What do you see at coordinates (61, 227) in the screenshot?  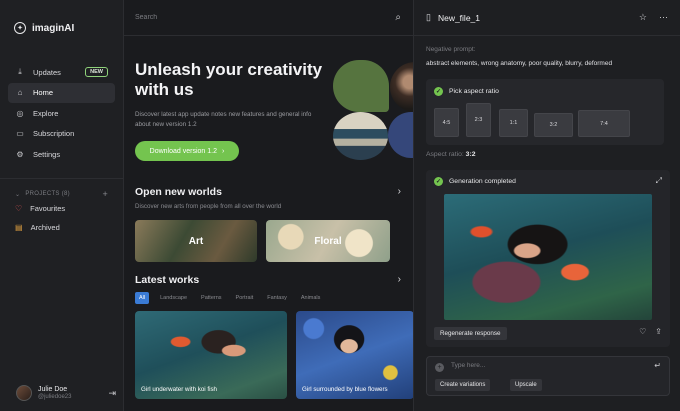 I see `project-archived: ▤ Archived` at bounding box center [61, 227].